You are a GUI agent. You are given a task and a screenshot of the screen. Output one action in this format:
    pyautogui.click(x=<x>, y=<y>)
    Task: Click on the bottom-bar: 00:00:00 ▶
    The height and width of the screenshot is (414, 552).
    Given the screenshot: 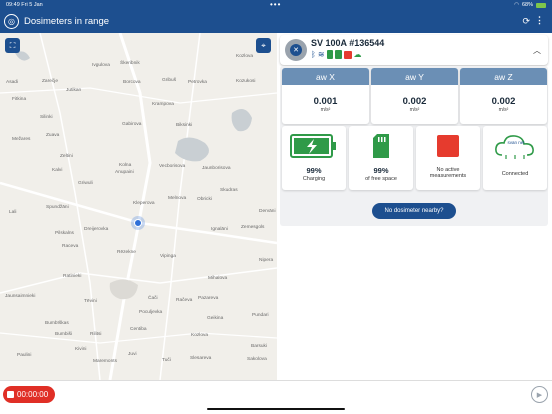 What is the action you would take?
    pyautogui.click(x=276, y=397)
    